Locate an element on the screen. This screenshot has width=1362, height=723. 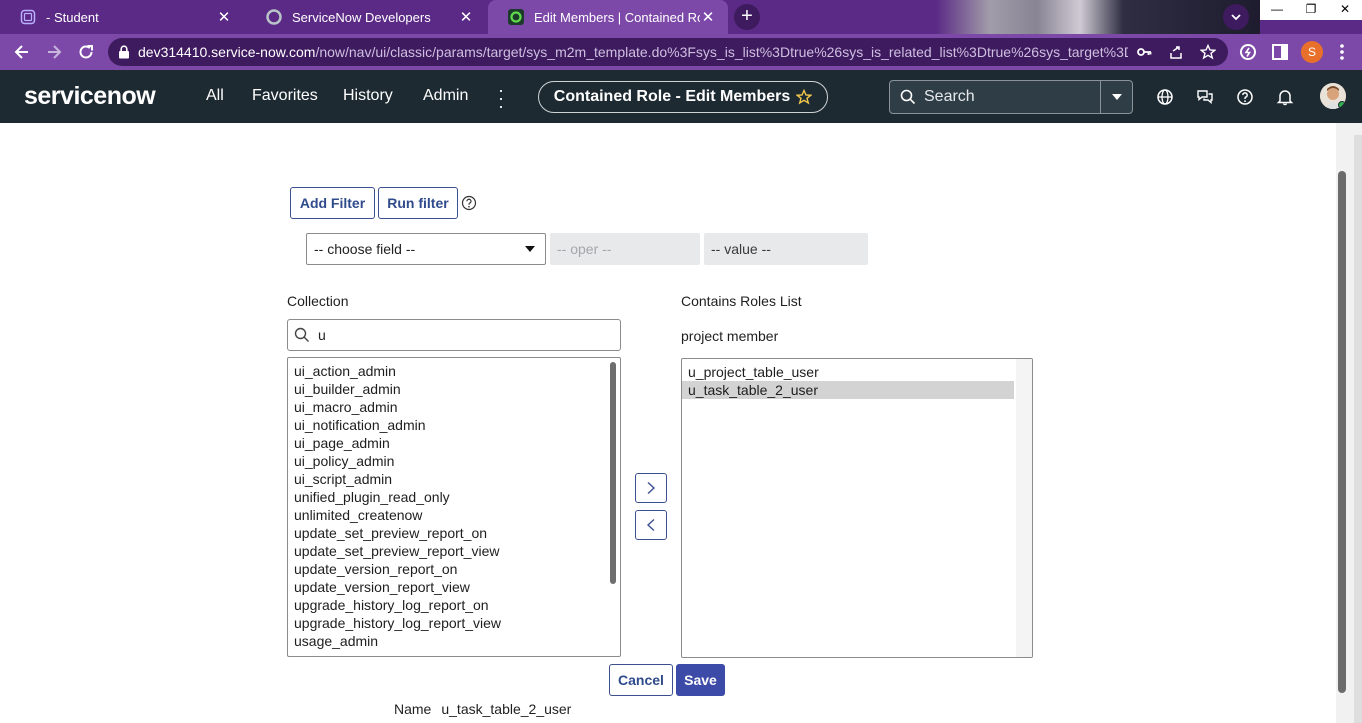
nav-all: All is located at coordinates (215, 96).